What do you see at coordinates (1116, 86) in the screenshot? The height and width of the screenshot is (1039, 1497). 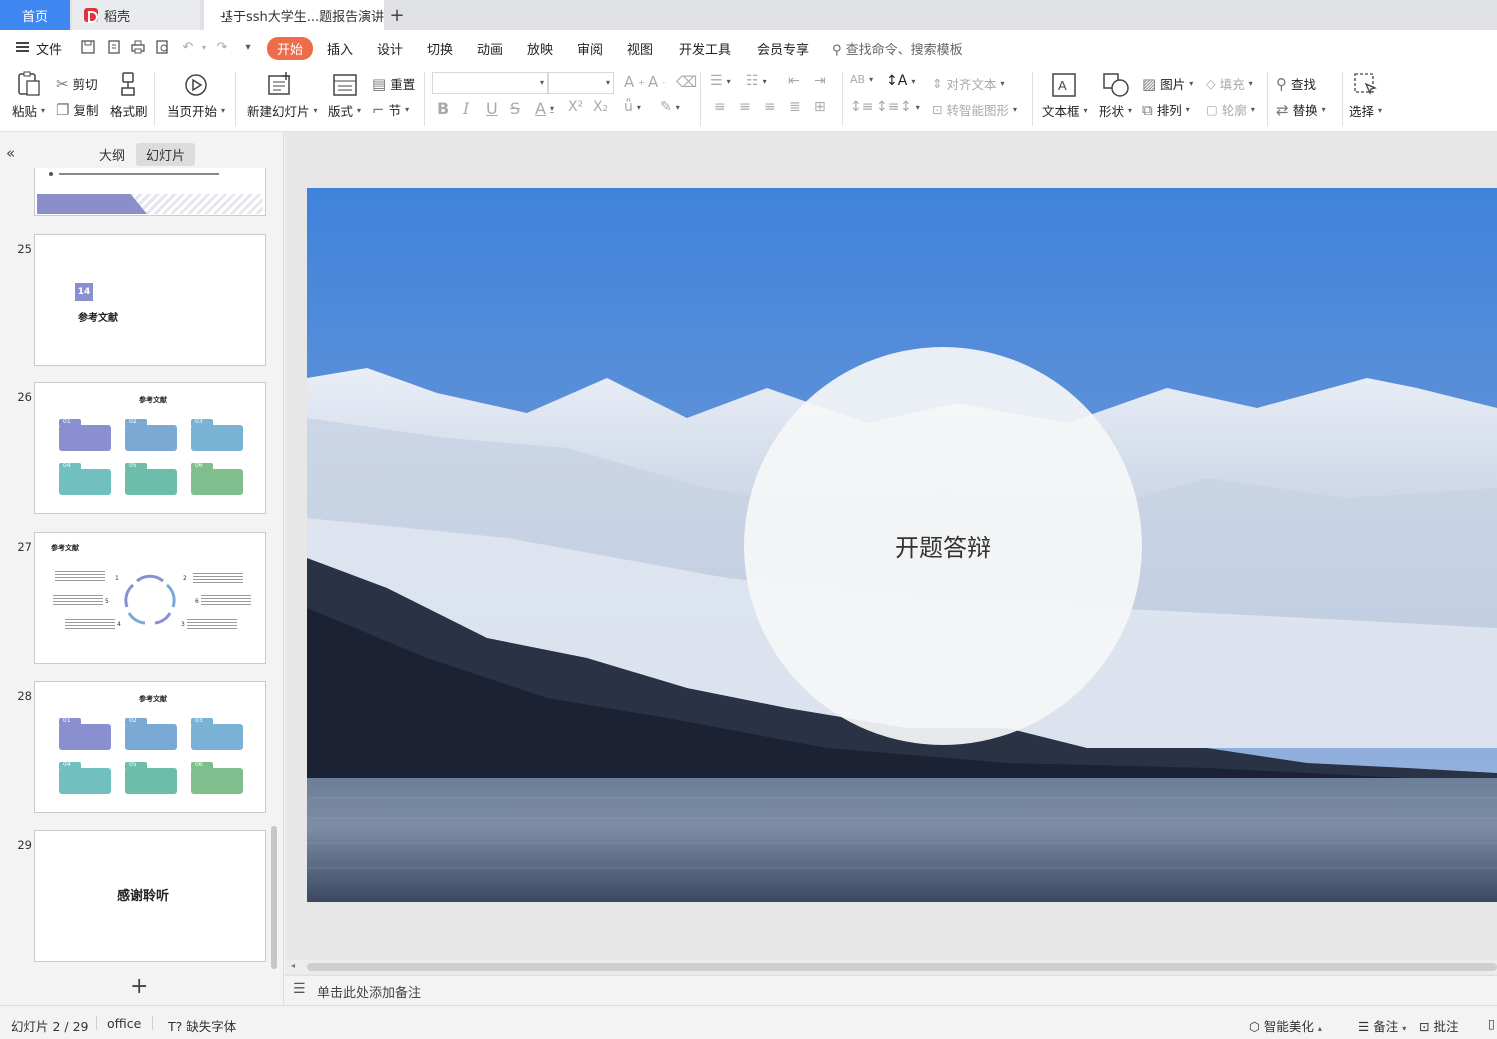 I see `shape-icon` at bounding box center [1116, 86].